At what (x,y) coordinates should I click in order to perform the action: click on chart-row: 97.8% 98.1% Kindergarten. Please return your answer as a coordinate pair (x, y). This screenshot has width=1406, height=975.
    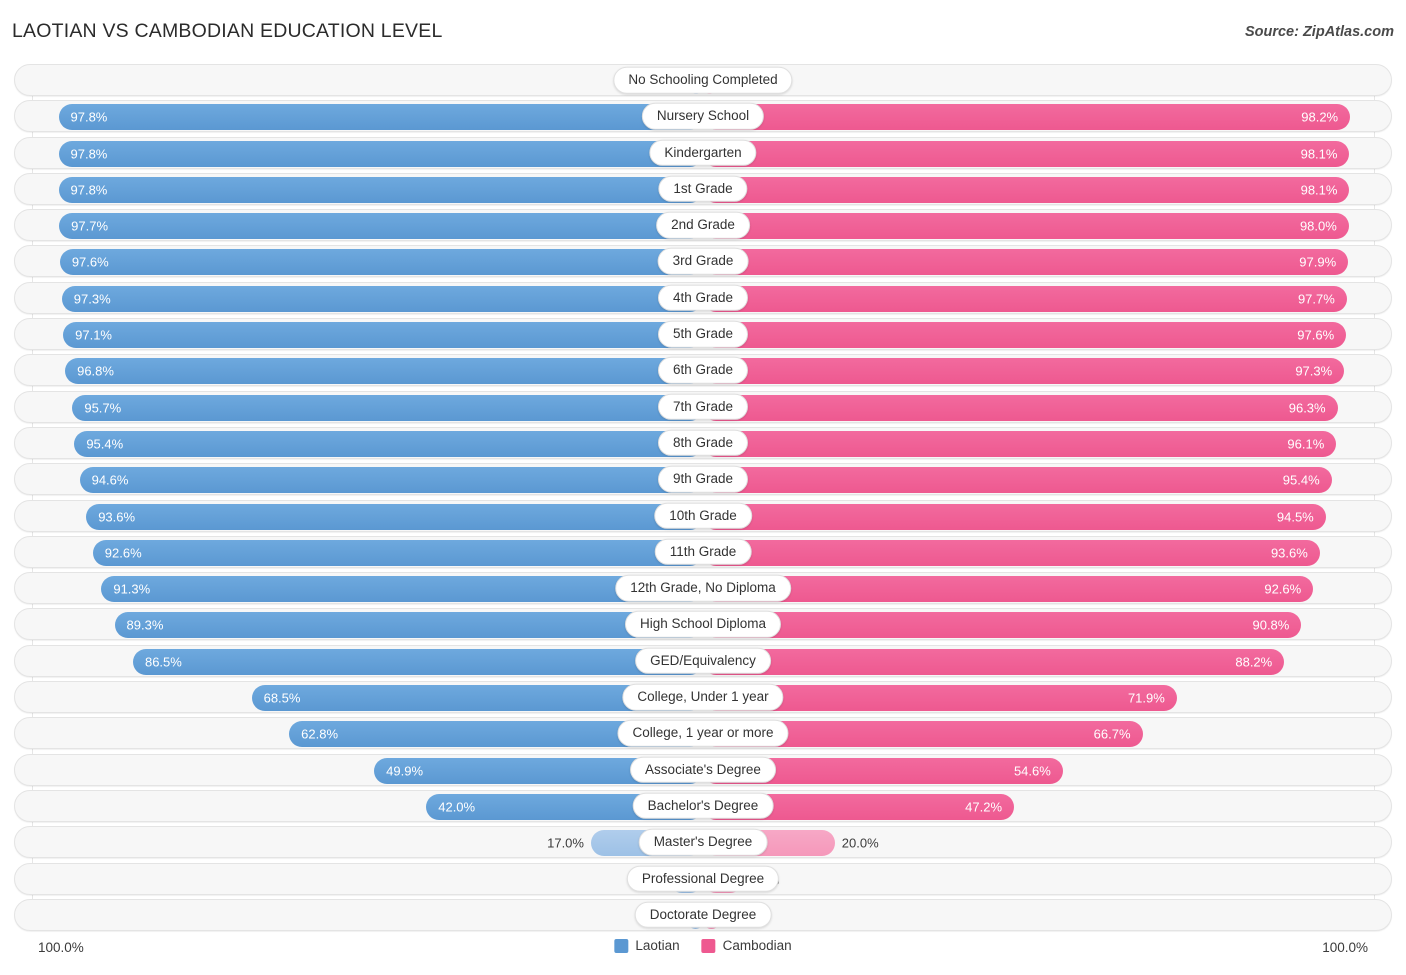
    Looking at the image, I should click on (703, 152).